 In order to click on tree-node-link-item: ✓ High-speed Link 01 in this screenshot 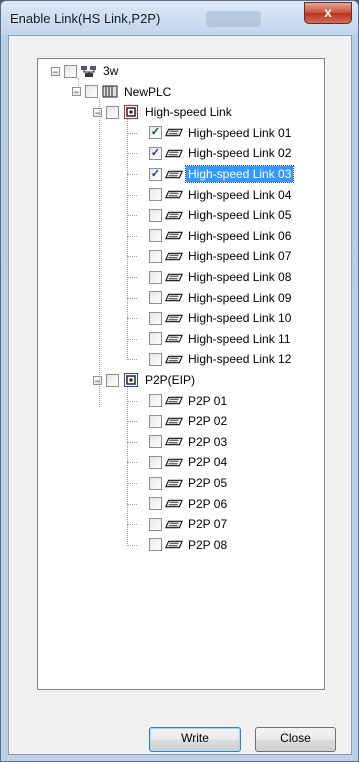, I will do `click(214, 133)`.